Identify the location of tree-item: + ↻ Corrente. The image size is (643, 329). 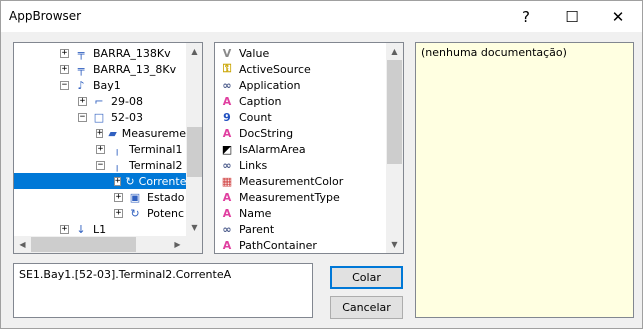
(100, 181).